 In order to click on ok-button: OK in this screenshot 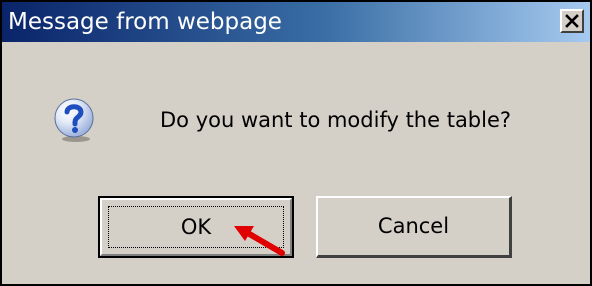, I will do `click(196, 227)`.